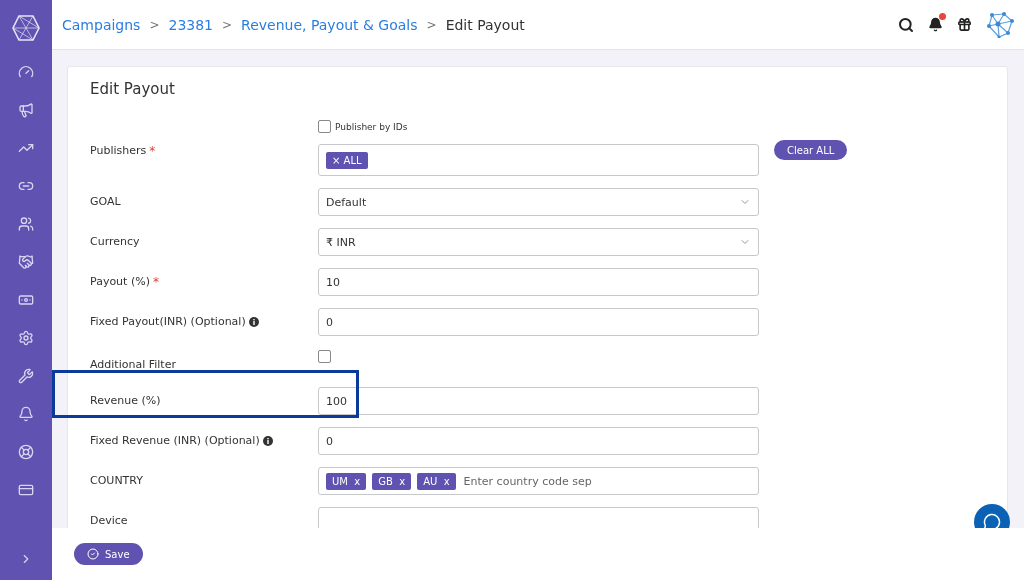 The width and height of the screenshot is (1024, 580). Describe the element at coordinates (118, 150) in the screenshot. I see `field-label: Publishers` at that location.